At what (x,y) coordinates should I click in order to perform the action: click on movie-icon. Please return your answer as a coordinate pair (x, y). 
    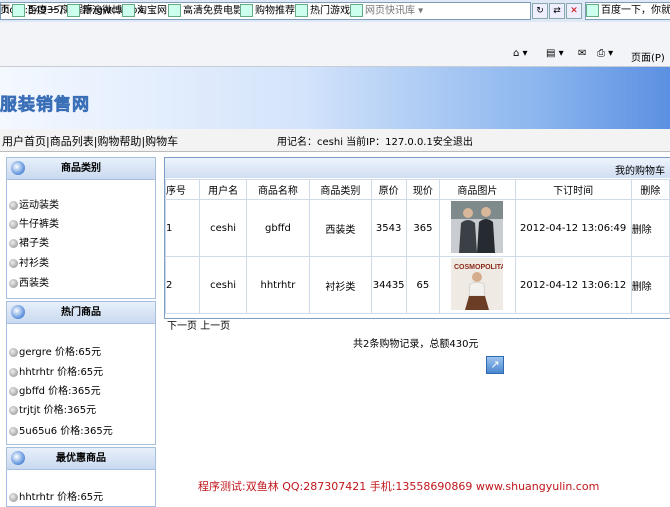
    Looking at the image, I should click on (174, 10).